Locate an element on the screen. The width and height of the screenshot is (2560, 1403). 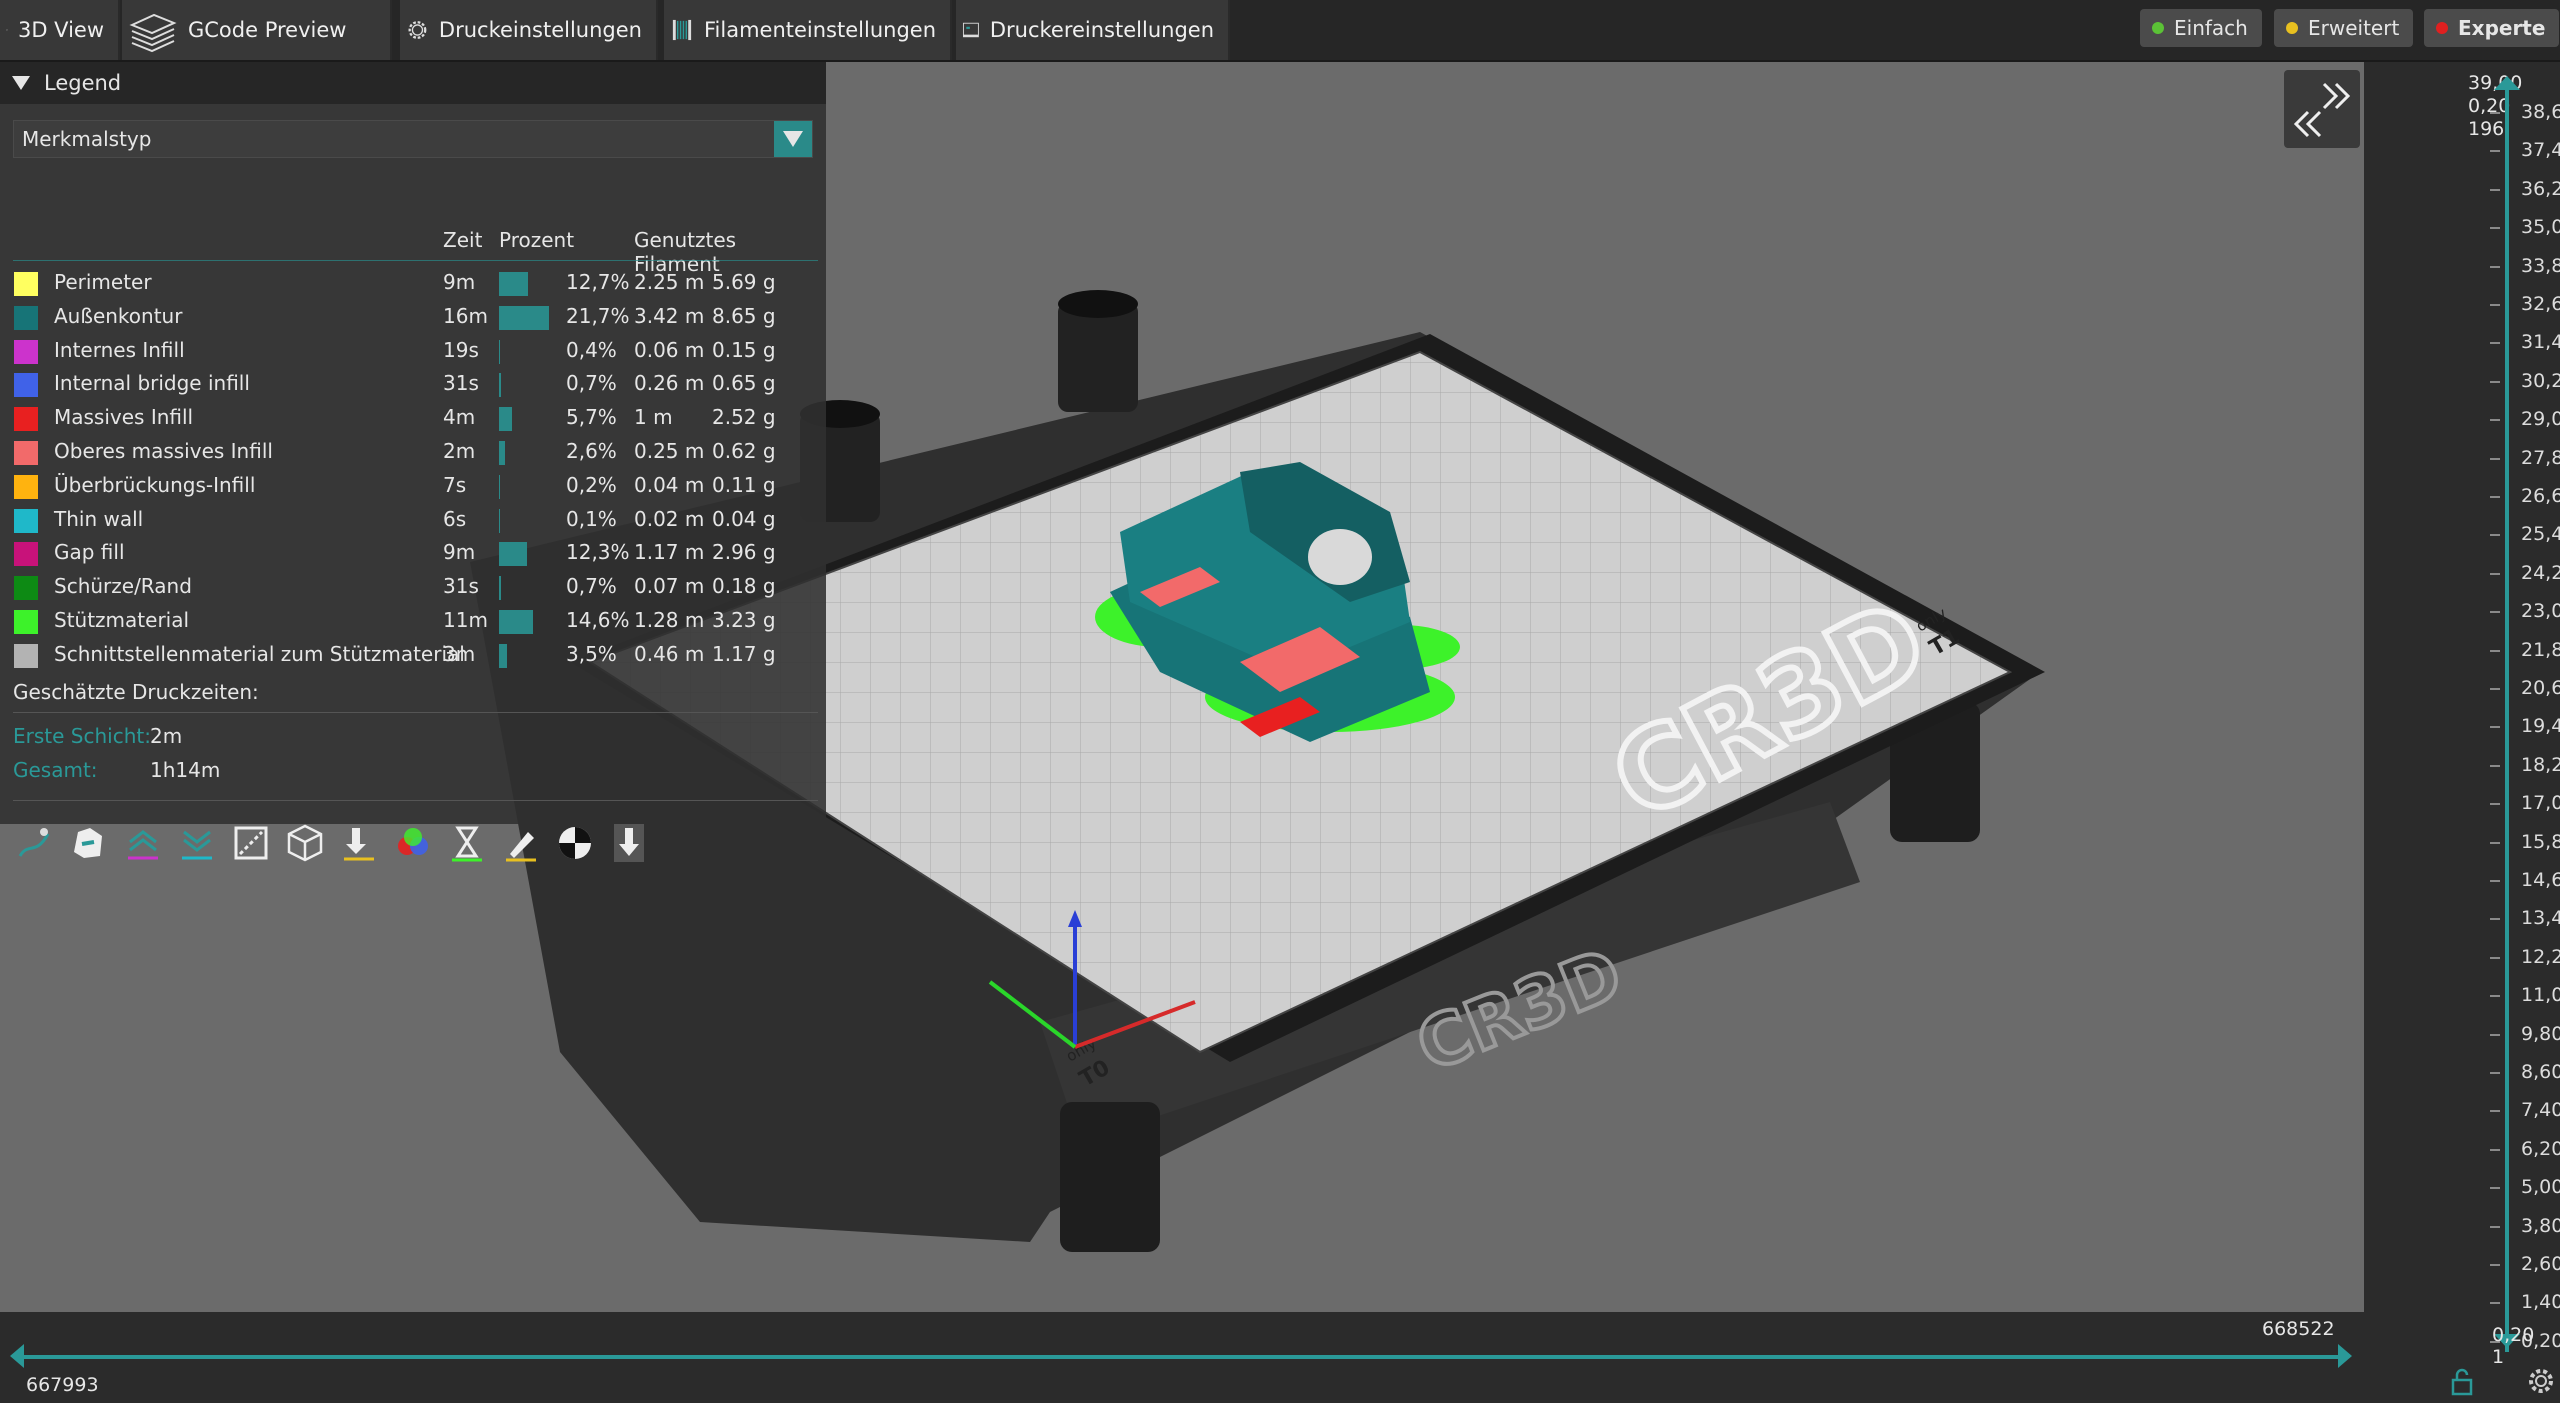
feature-percent: 0,4% is located at coordinates (591, 349).